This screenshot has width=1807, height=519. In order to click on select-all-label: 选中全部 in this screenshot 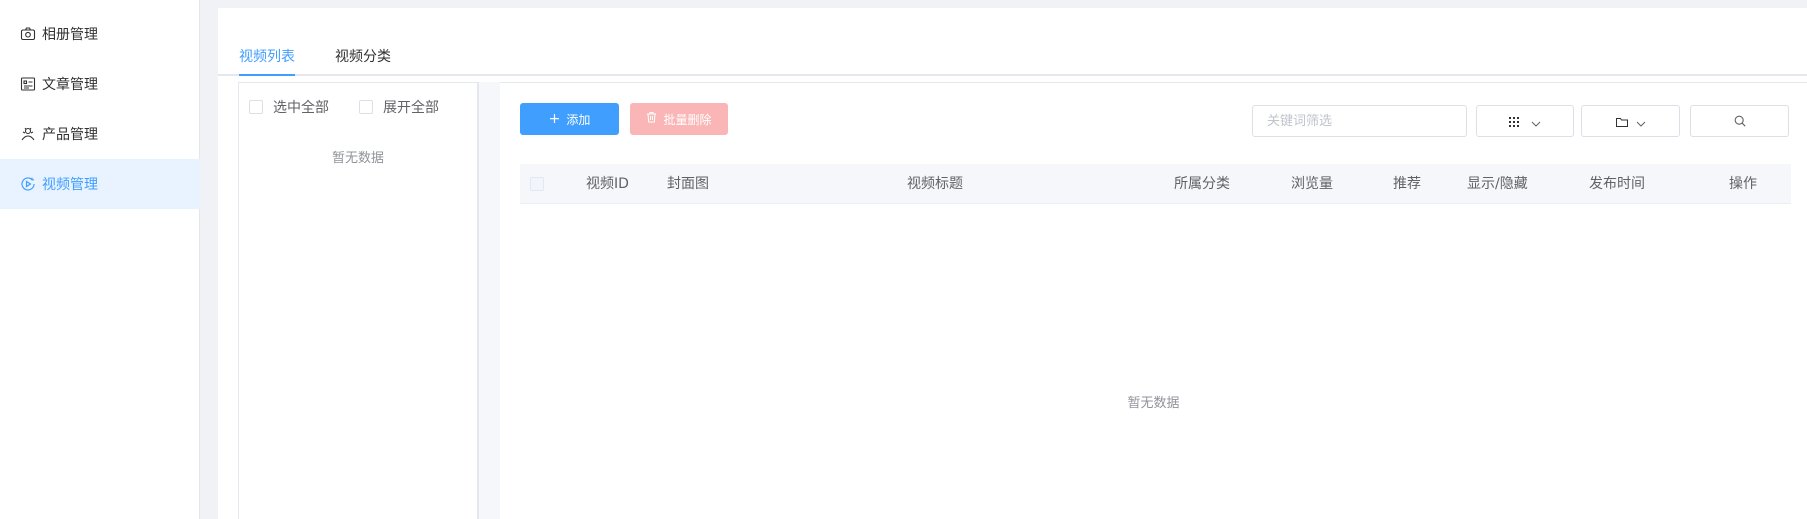, I will do `click(301, 108)`.